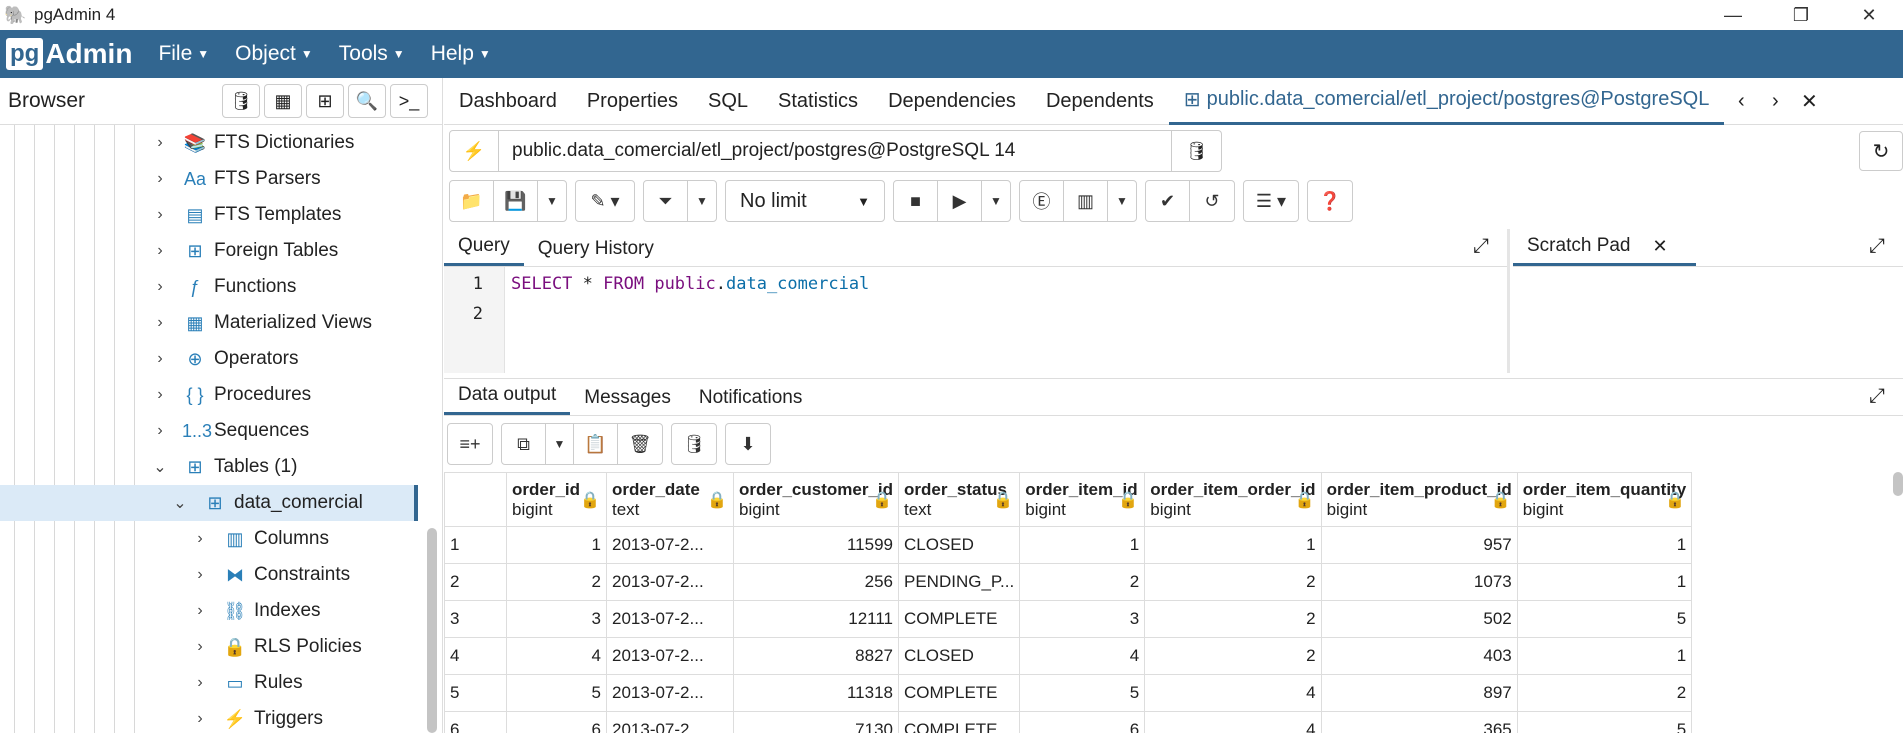 The width and height of the screenshot is (1903, 733). I want to click on explain-icon: Ⓔ, so click(1042, 201).